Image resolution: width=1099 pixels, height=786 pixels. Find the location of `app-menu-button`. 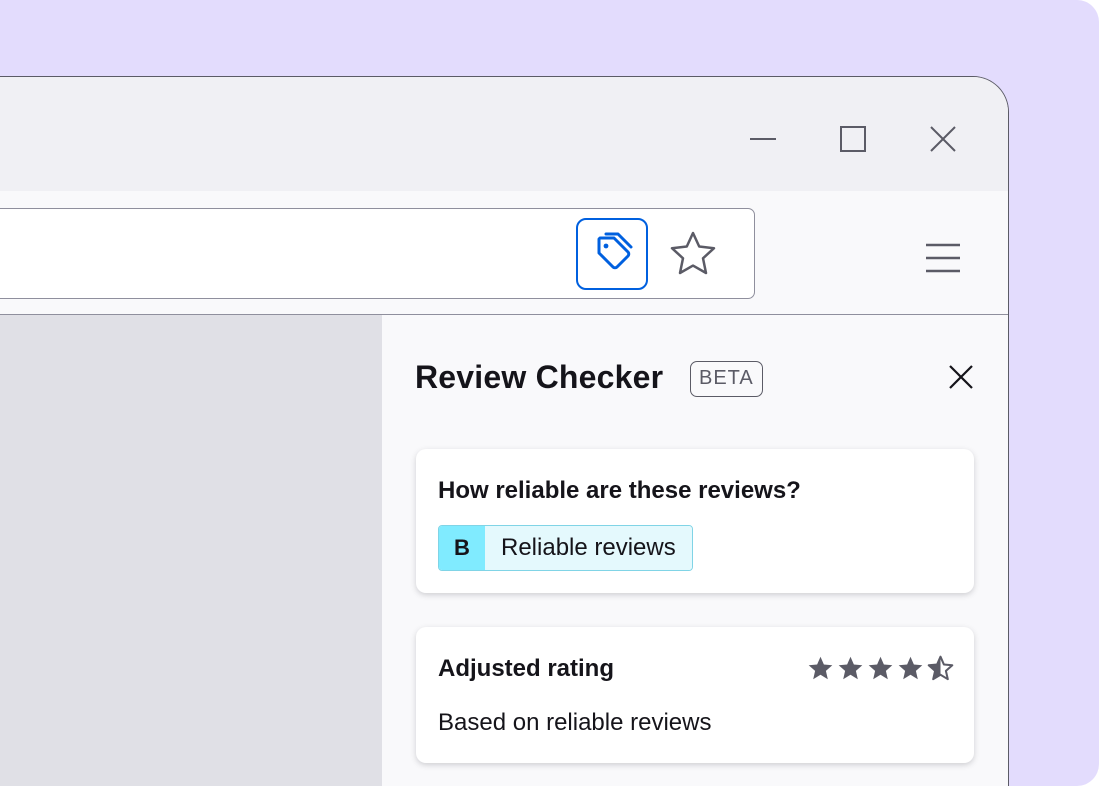

app-menu-button is located at coordinates (943, 258).